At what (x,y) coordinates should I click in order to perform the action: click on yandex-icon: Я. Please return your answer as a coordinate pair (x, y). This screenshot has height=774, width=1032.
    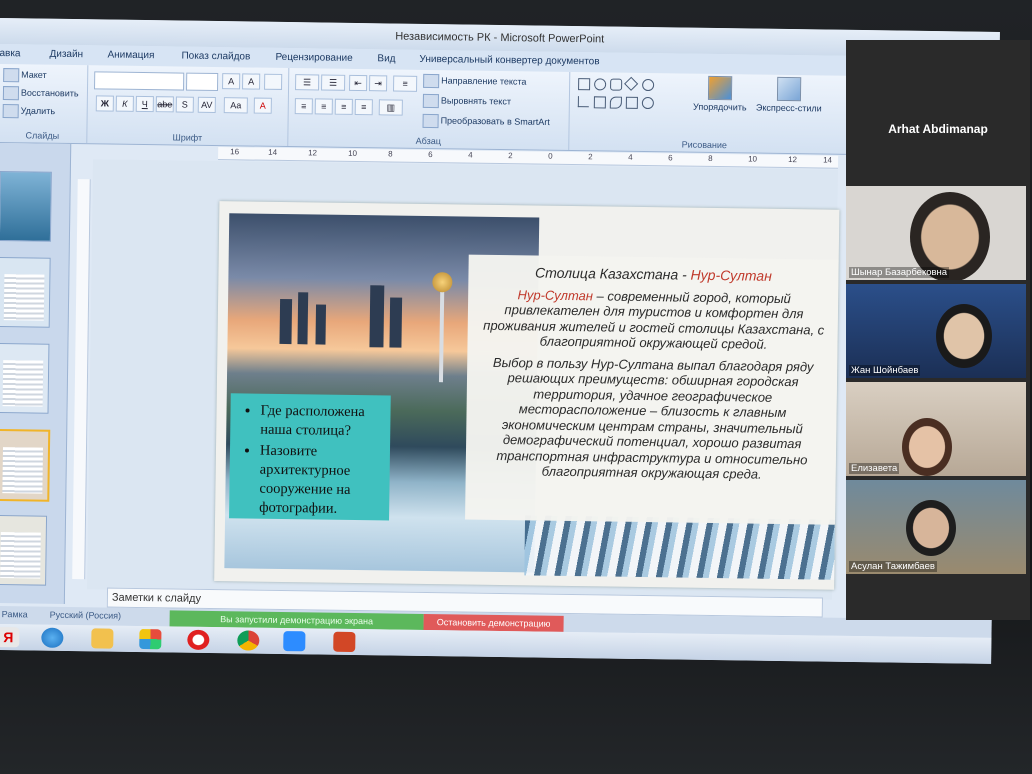
    Looking at the image, I should click on (10, 637).